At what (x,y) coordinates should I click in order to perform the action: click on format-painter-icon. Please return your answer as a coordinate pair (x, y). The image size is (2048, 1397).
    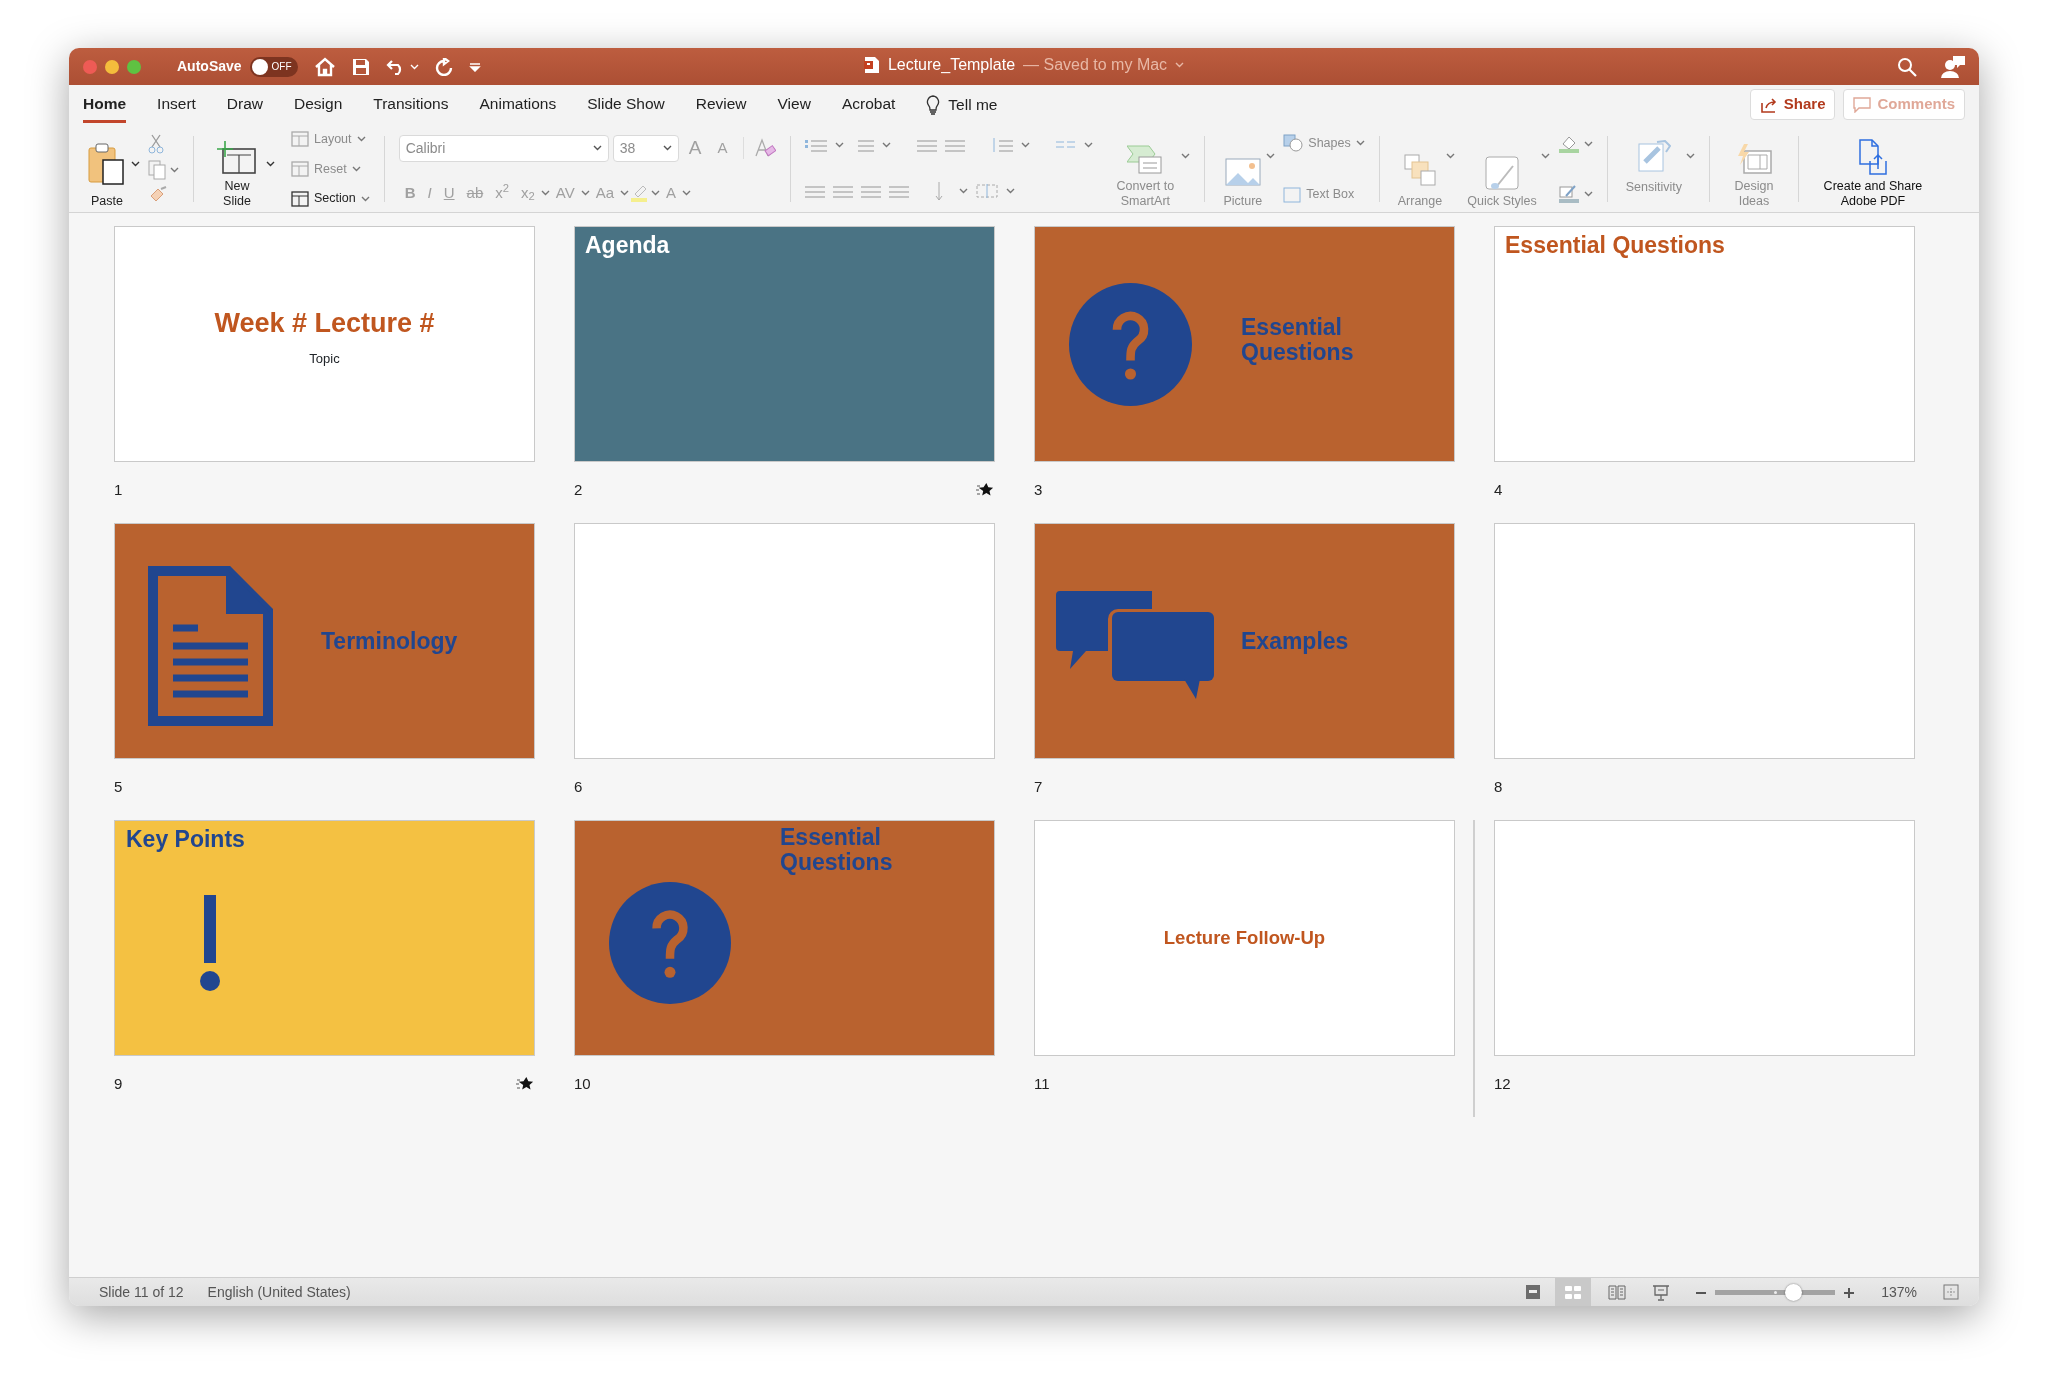
    Looking at the image, I should click on (158, 195).